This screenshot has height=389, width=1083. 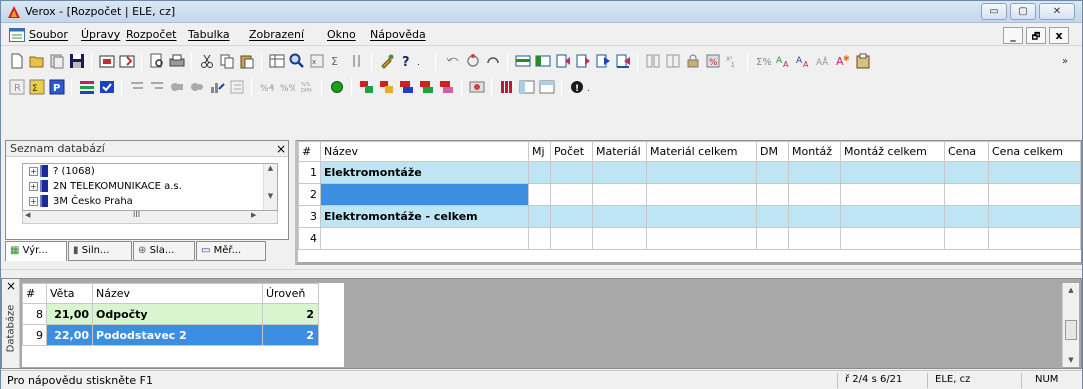 I want to click on dropdown-arrow-icon: ., so click(x=420, y=61).